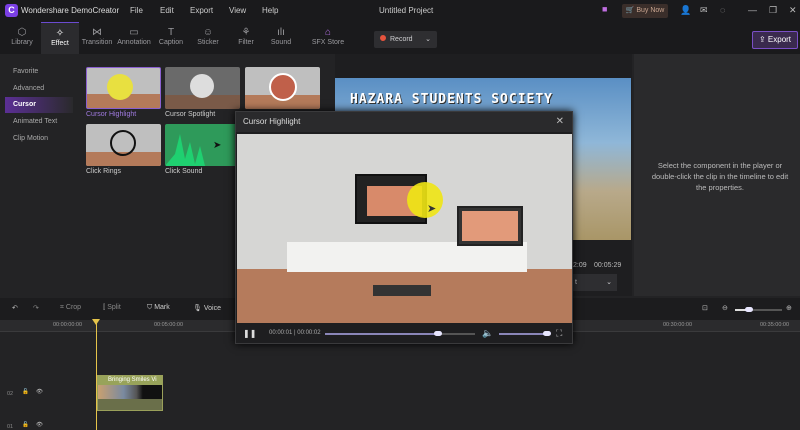 Image resolution: width=800 pixels, height=430 pixels. What do you see at coordinates (608, 265) in the screenshot?
I see `total-time: 00:05:29` at bounding box center [608, 265].